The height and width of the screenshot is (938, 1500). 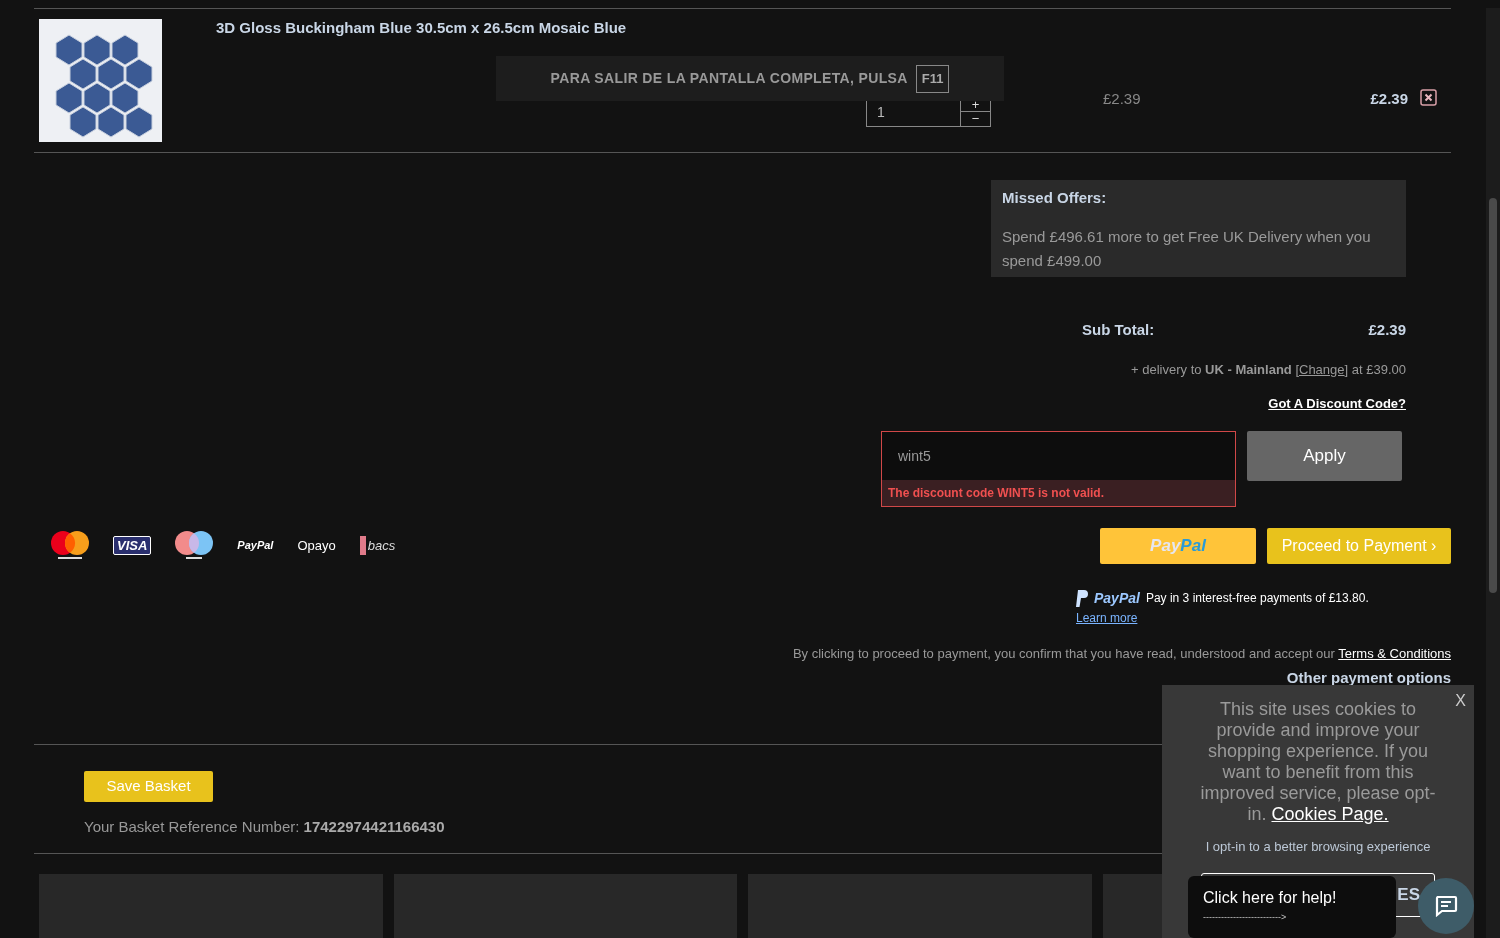 What do you see at coordinates (1058, 492) in the screenshot?
I see `error-message: The discount code WINT5 is not valid.` at bounding box center [1058, 492].